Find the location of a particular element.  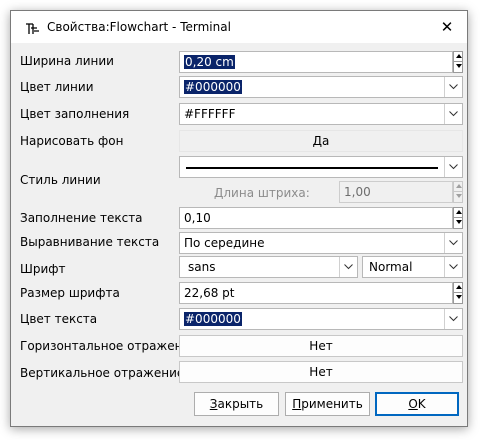

text-padding-spinner is located at coordinates (458, 218).